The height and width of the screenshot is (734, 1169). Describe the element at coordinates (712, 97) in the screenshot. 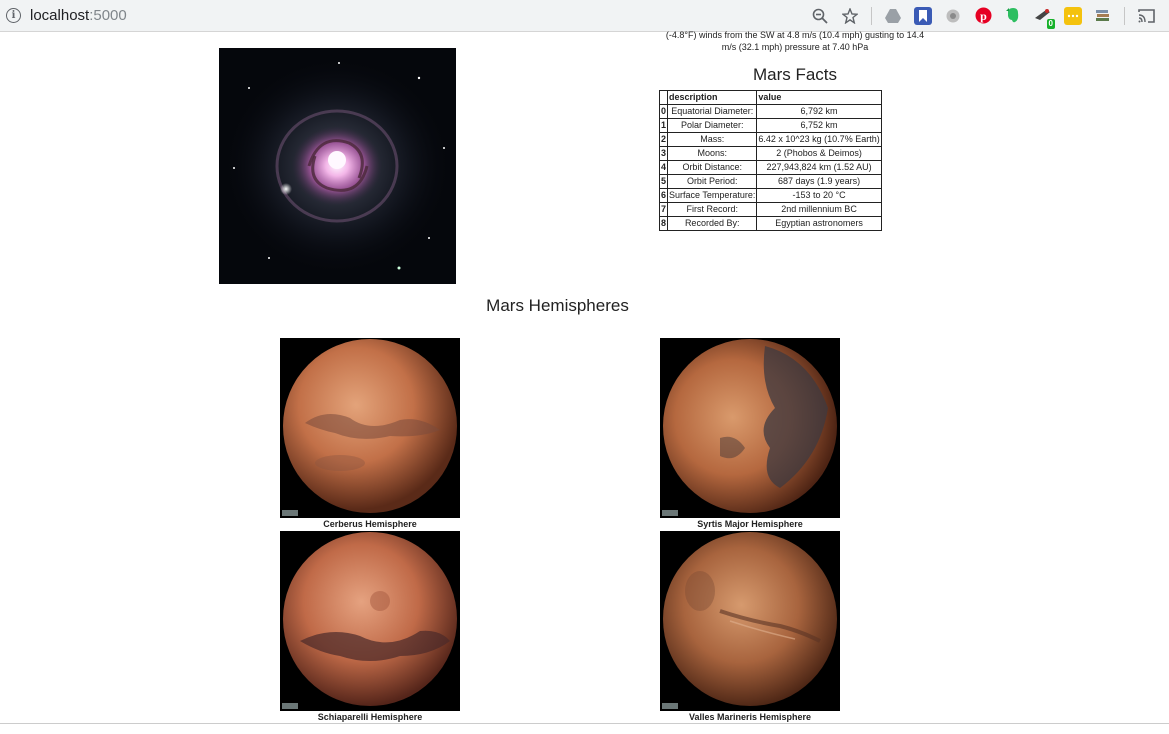

I see `table-header-description: description` at that location.